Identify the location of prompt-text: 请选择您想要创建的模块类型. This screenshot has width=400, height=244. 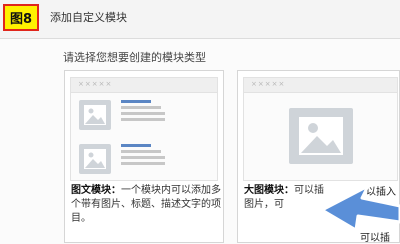
(134, 57).